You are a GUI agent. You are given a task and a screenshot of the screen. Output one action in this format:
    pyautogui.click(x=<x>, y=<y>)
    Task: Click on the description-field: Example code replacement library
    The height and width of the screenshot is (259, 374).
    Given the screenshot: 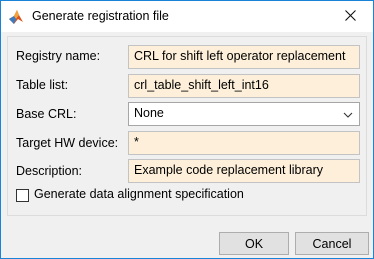 What is the action you would take?
    pyautogui.click(x=244, y=171)
    